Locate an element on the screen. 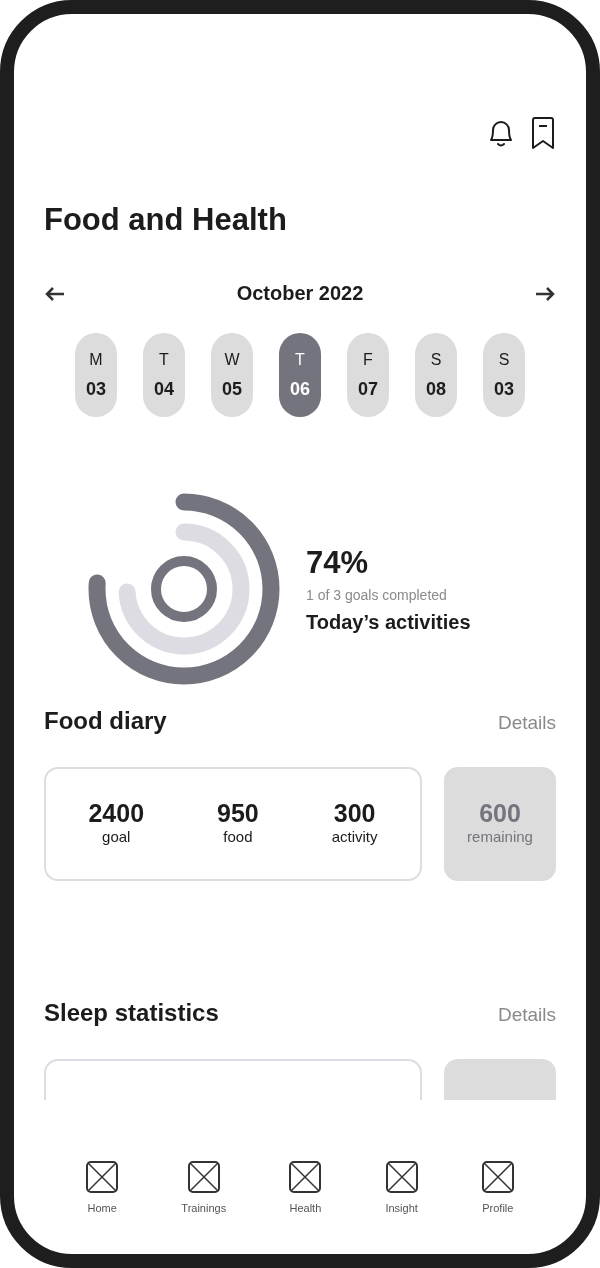 Image resolution: width=600 pixels, height=1268 pixels. section-title: Food diary is located at coordinates (105, 721).